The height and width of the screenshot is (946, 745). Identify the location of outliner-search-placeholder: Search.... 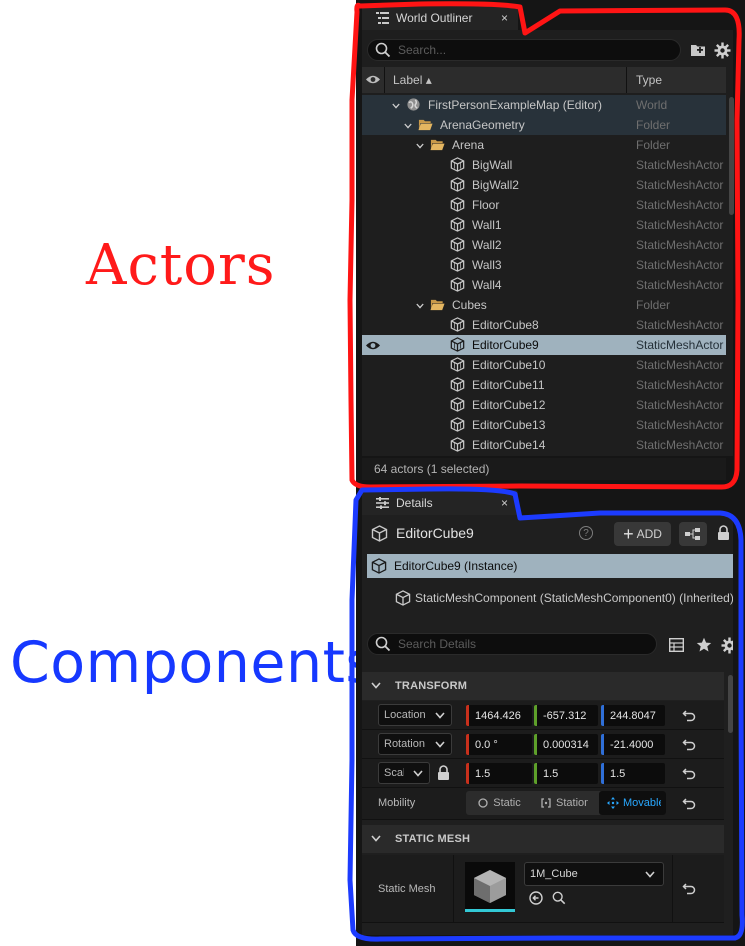
(422, 50).